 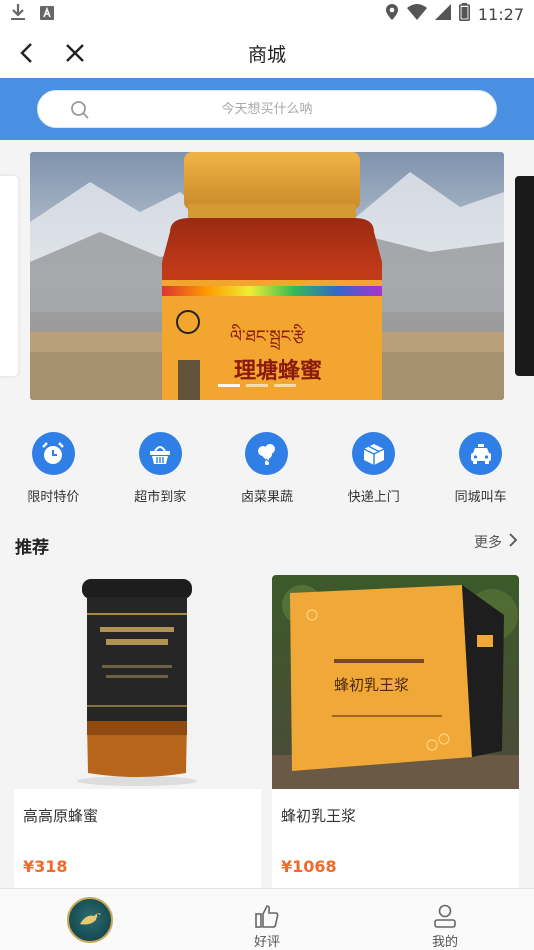 I want to click on search-box, so click(x=267, y=109).